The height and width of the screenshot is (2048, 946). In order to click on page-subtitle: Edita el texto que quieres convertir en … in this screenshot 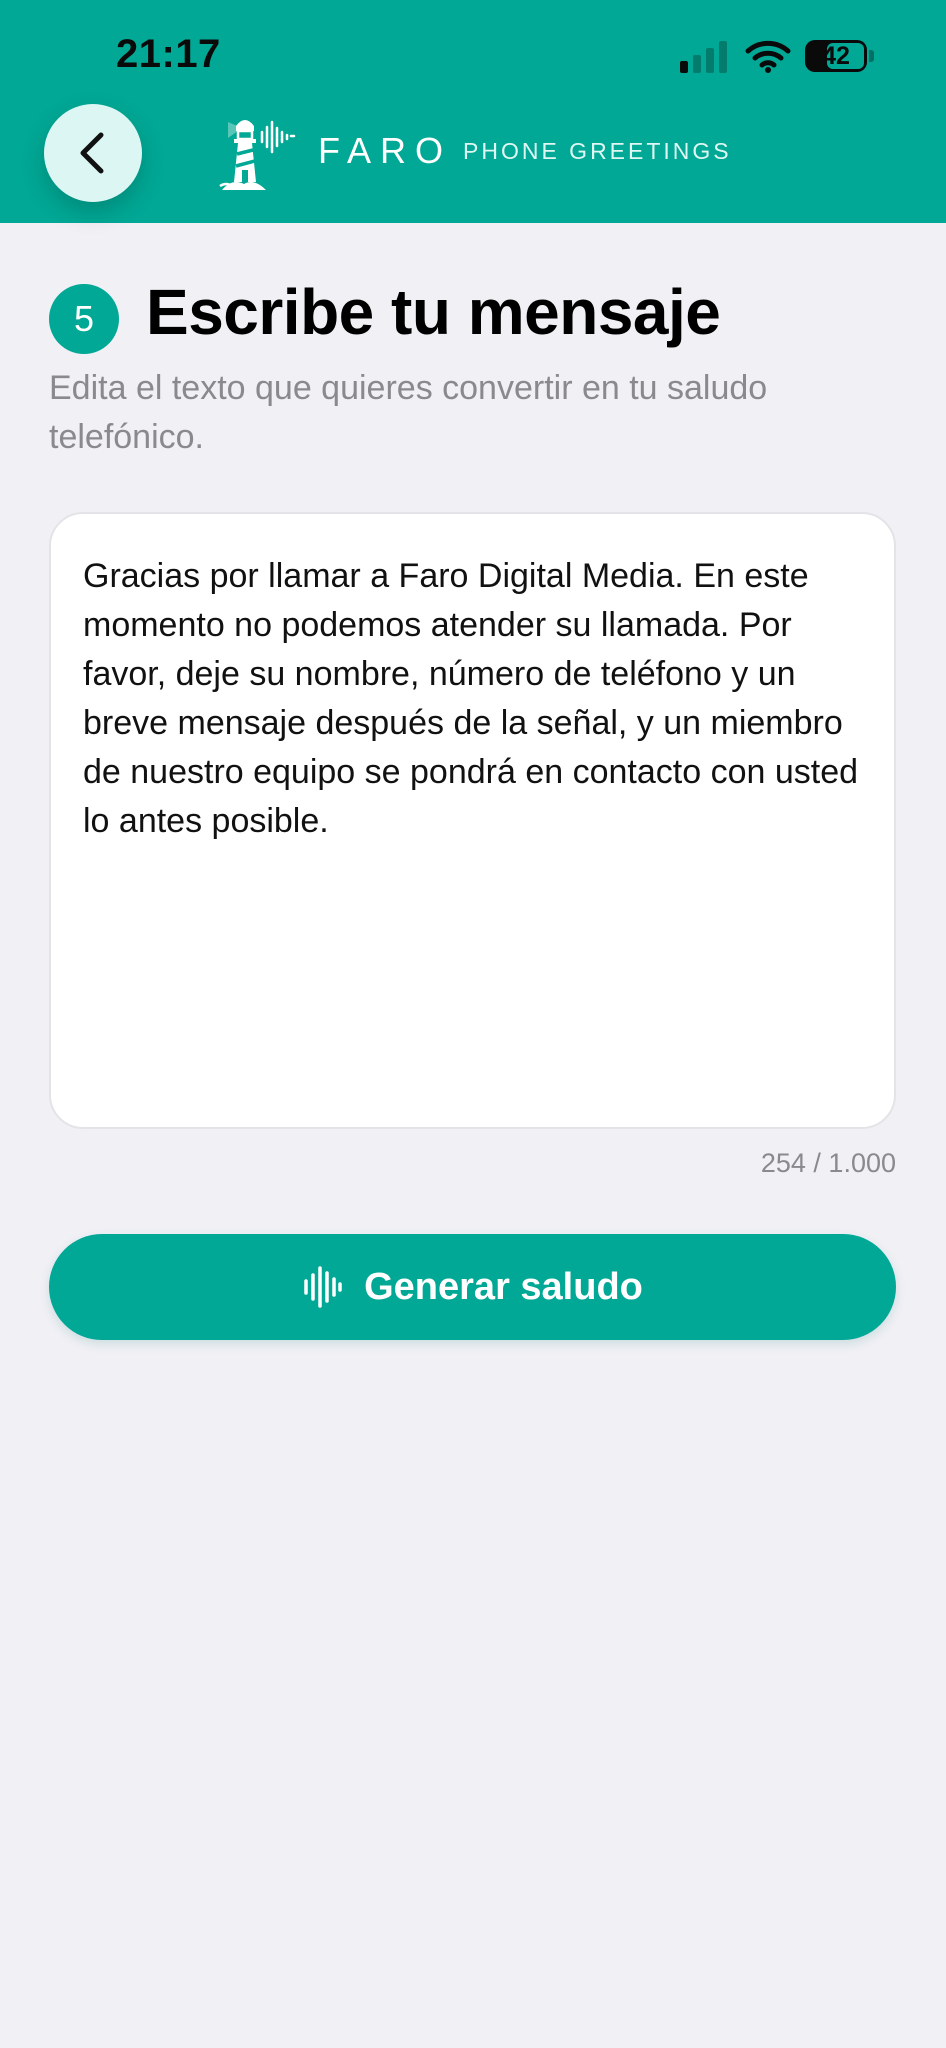, I will do `click(408, 412)`.